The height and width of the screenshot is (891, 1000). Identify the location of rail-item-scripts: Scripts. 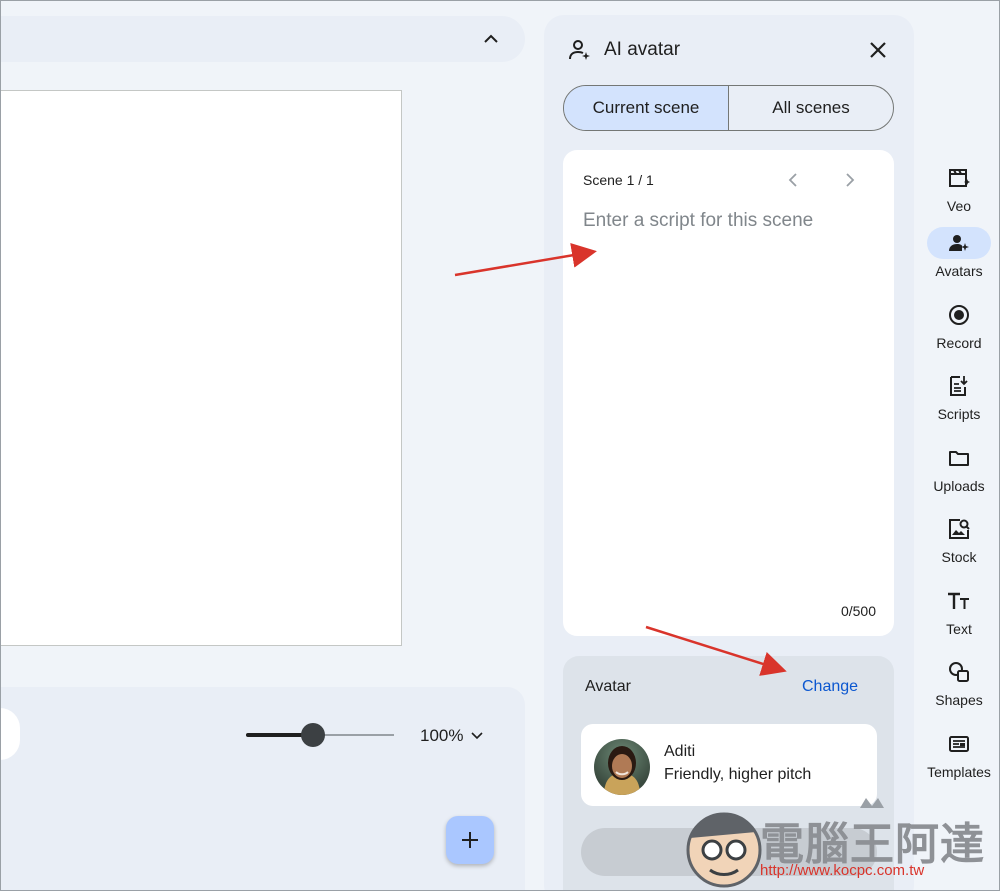
(959, 396).